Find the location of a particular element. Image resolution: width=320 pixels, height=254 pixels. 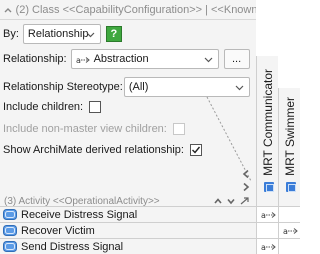

show-archimate-label: Show ArchiMate derived relationship: is located at coordinates (93, 150).